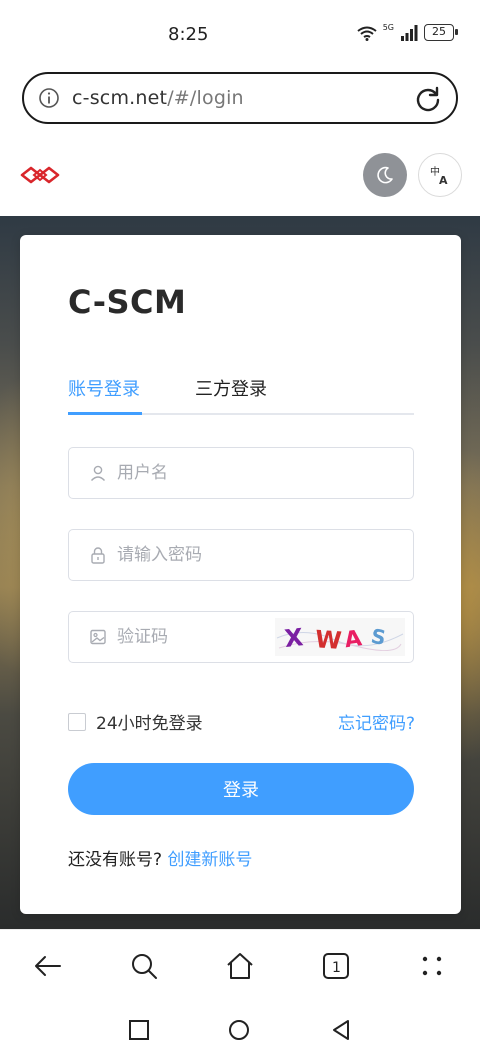  Describe the element at coordinates (428, 99) in the screenshot. I see `reload-icon` at that location.